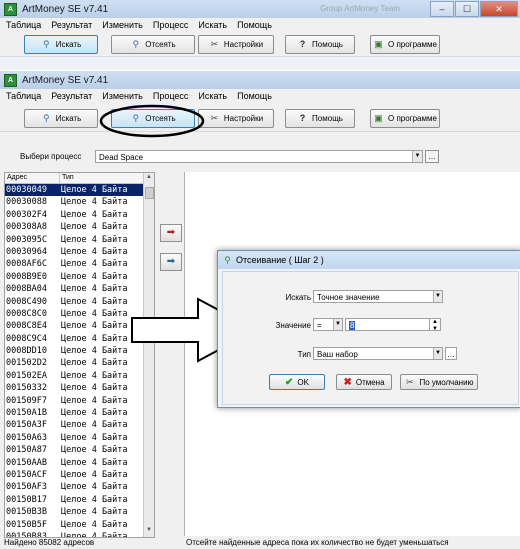 The height and width of the screenshot is (549, 520). I want to click on menu-table: Таблица, so click(23, 25).